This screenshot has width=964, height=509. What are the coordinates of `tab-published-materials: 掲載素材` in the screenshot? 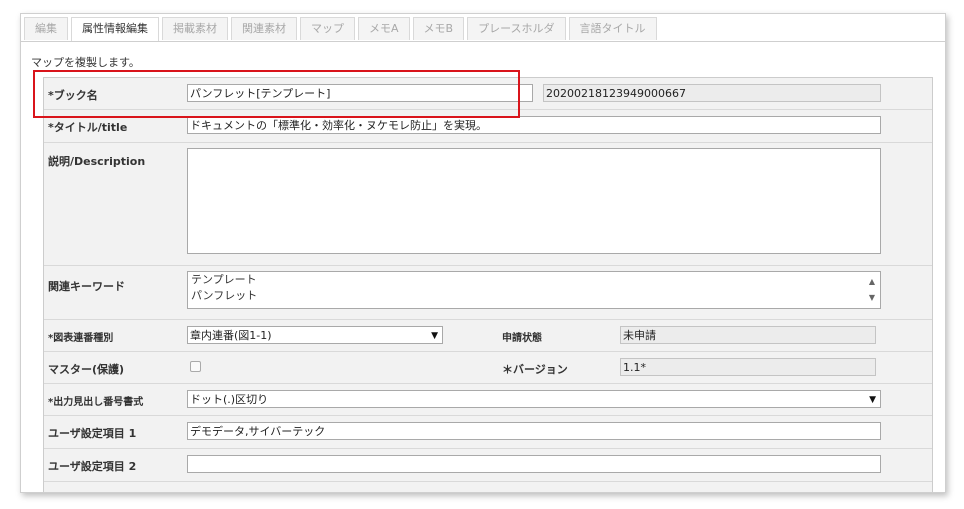 It's located at (195, 28).